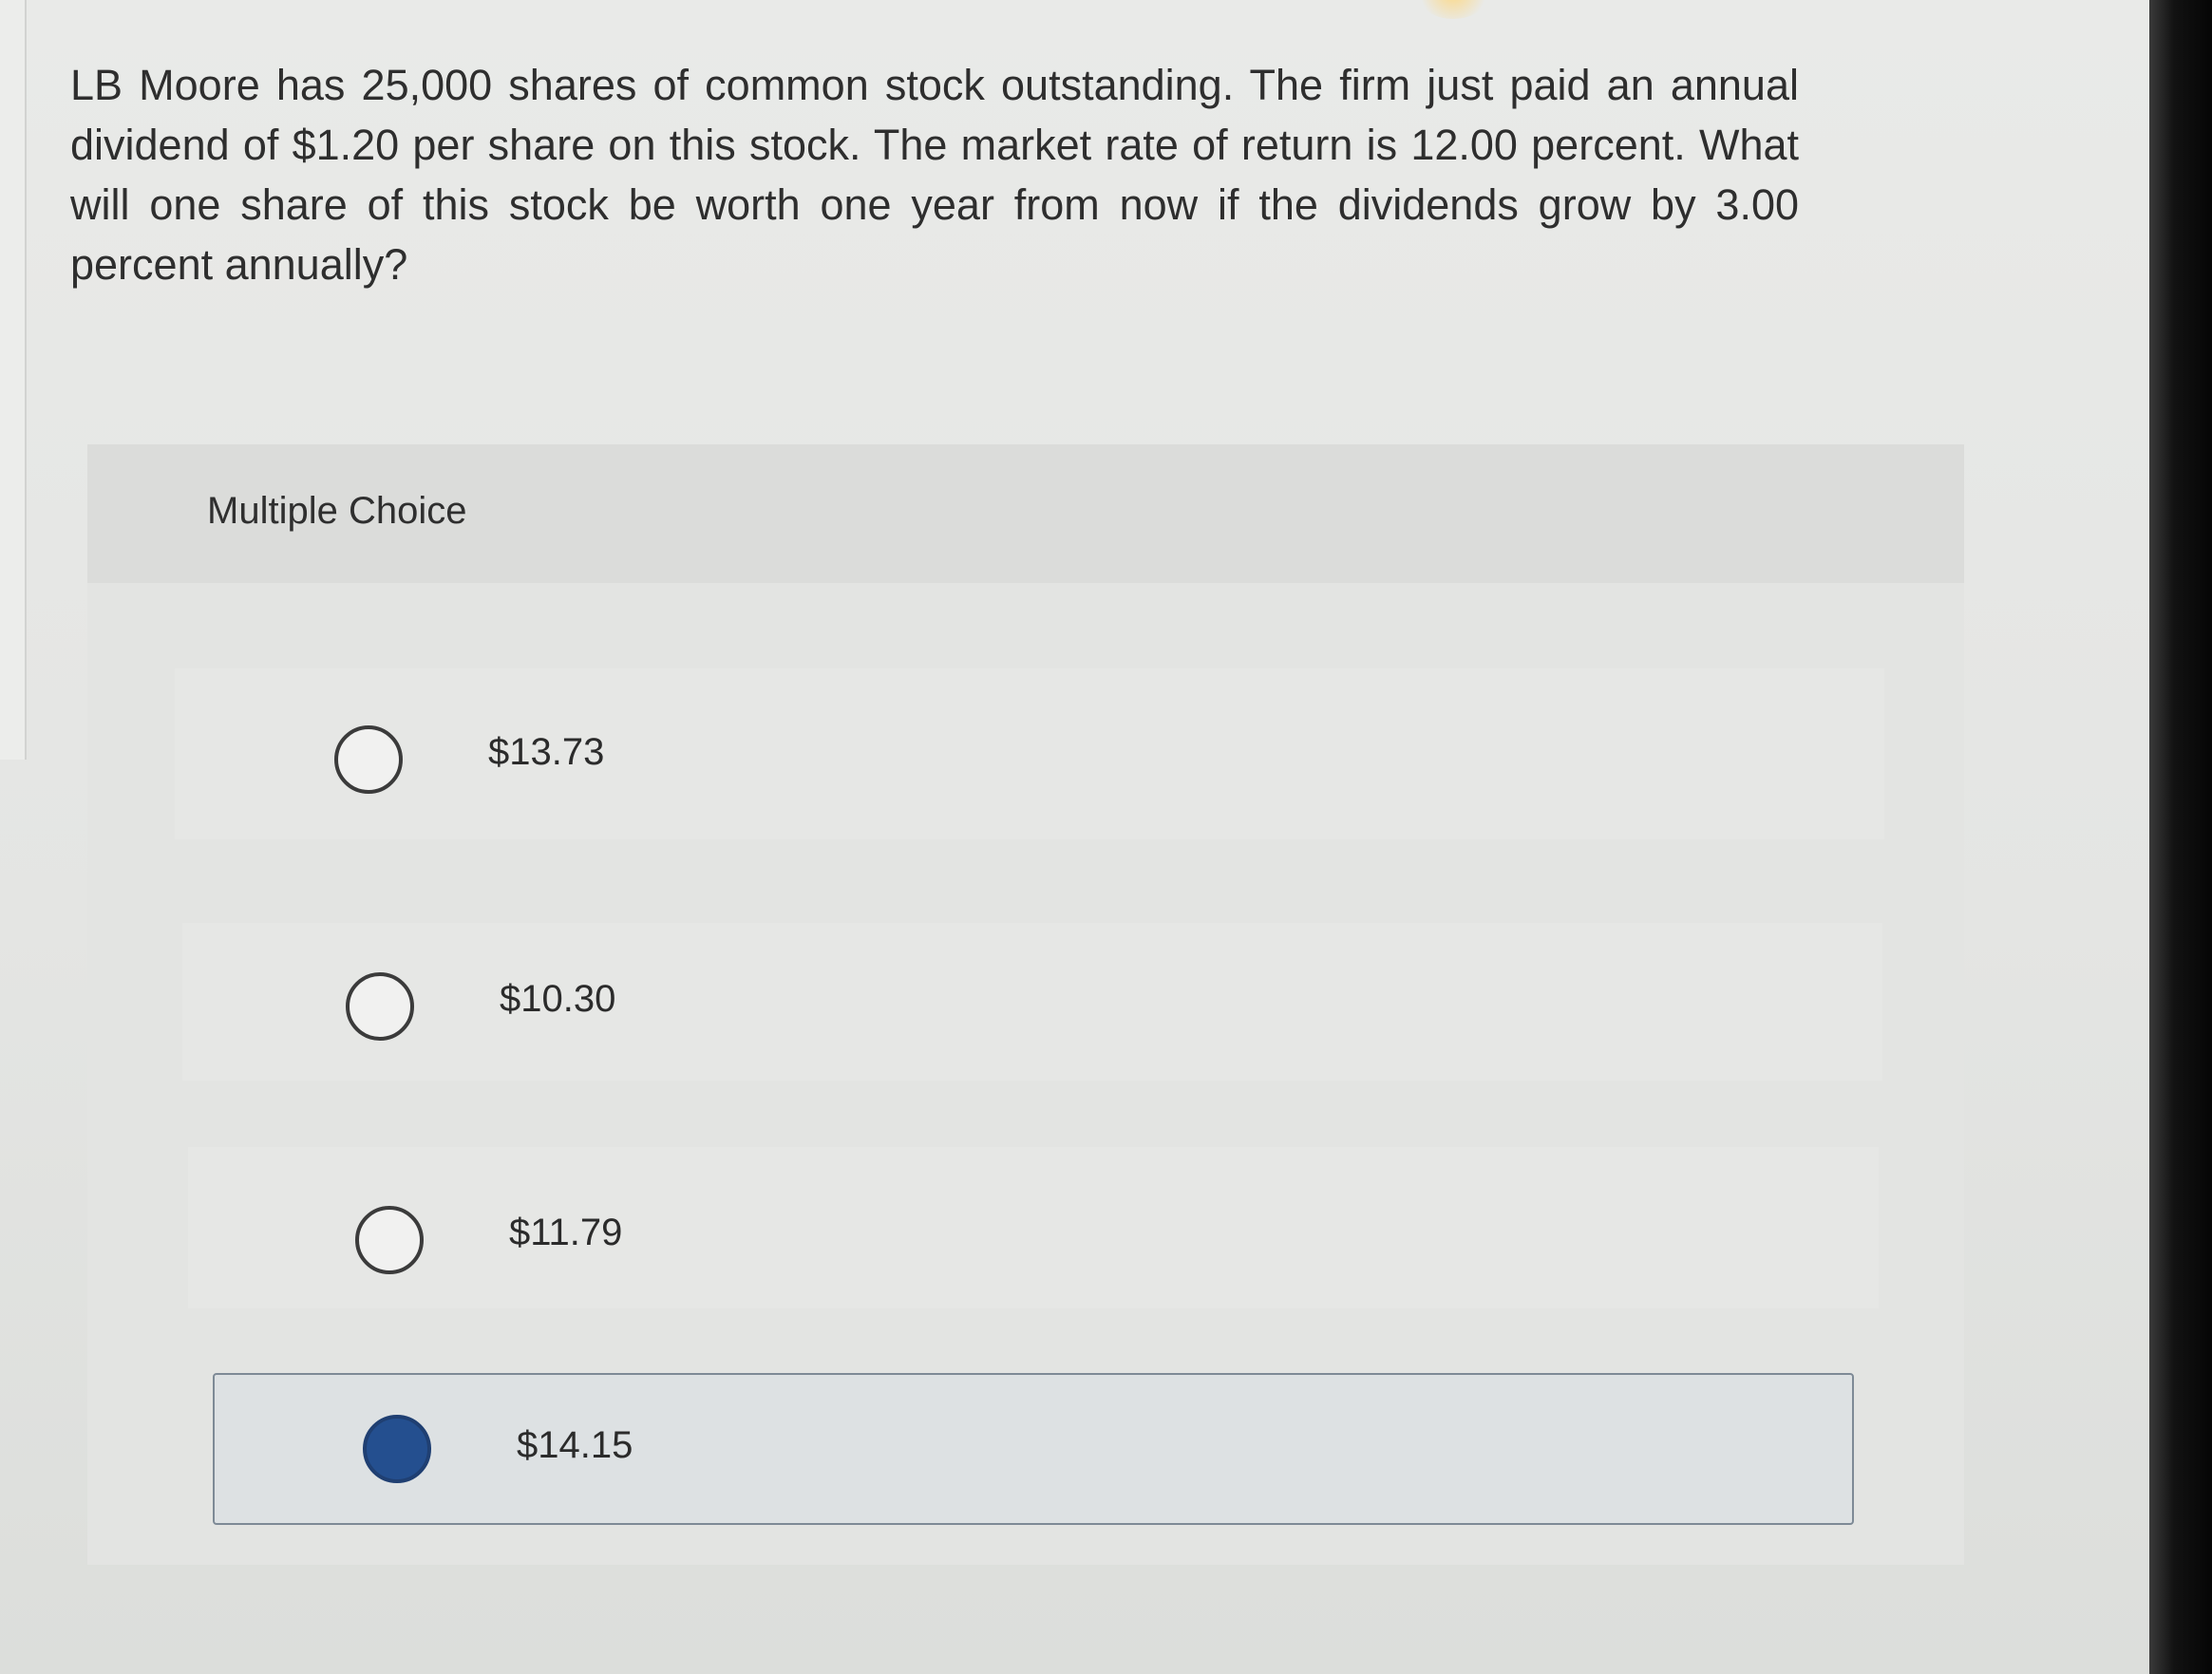 This screenshot has height=1674, width=2212. I want to click on screen-glare, so click(1453, 9).